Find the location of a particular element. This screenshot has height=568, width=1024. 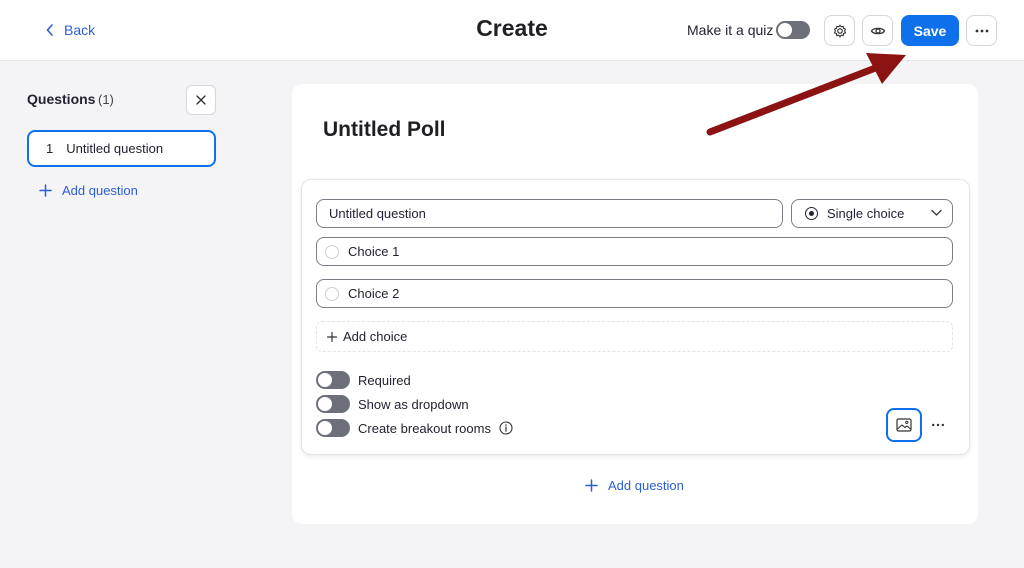

sidebar-question-item: 1 Untitled question is located at coordinates (121, 148).